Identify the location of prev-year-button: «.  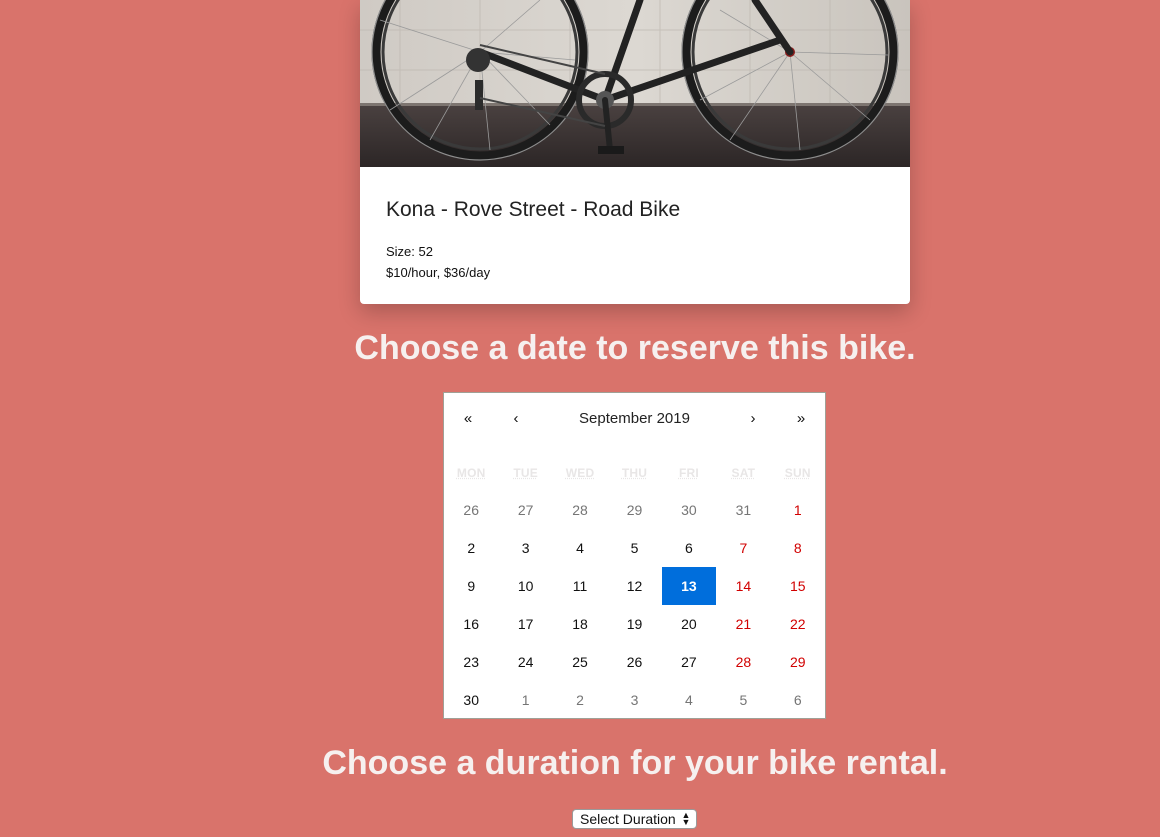
(468, 418).